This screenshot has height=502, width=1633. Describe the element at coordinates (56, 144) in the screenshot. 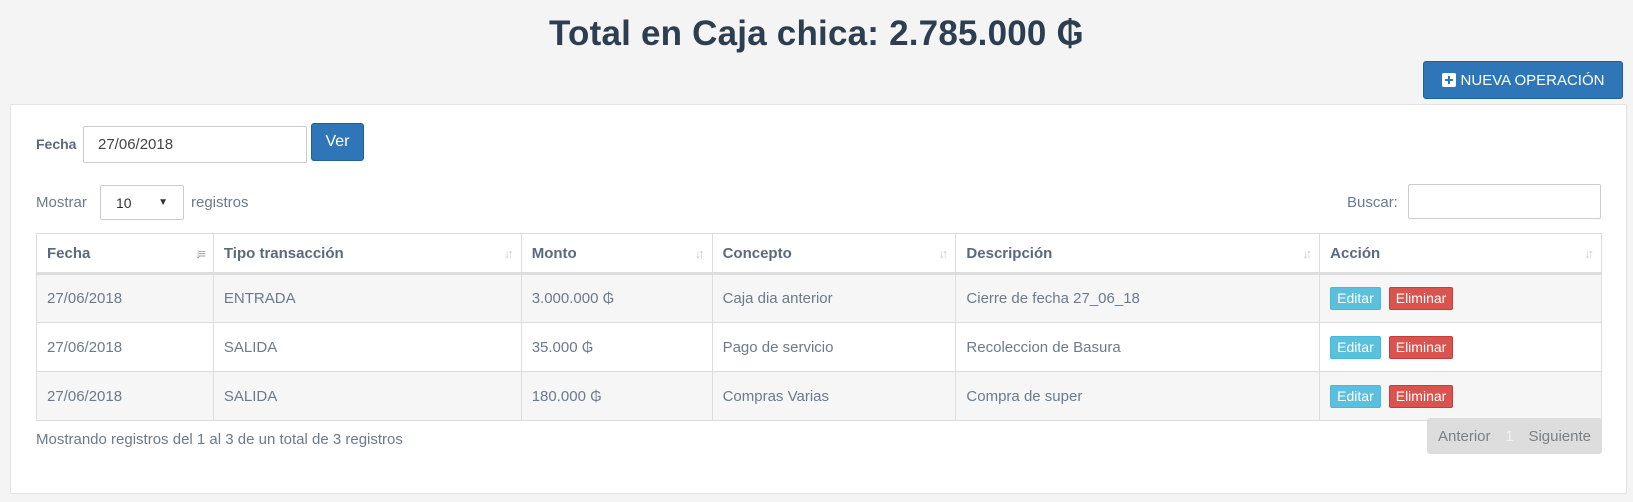

I see `date-filter-label: Fecha` at that location.